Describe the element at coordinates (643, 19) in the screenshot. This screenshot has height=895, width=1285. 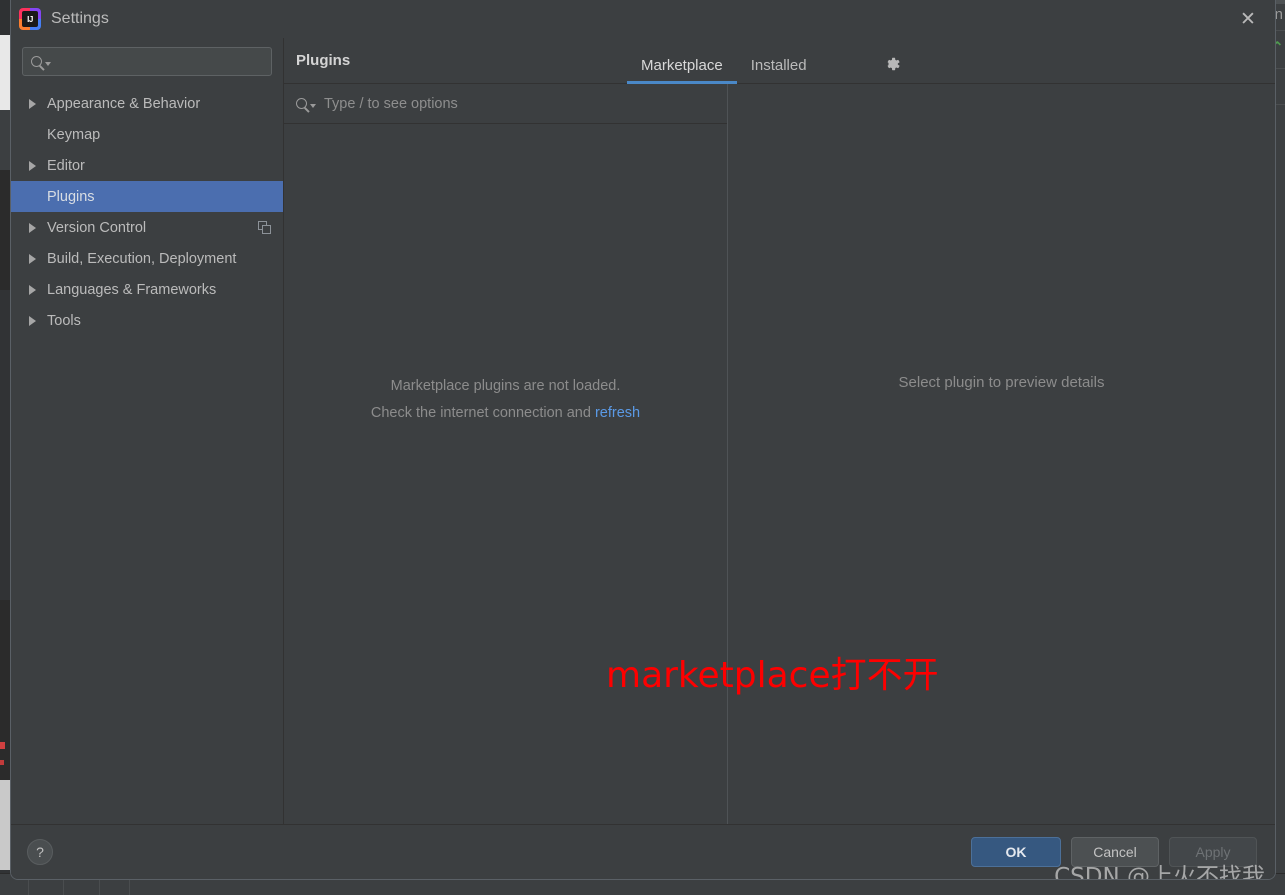
I see `dialog-titlebar: IJ Settings ✕` at that location.